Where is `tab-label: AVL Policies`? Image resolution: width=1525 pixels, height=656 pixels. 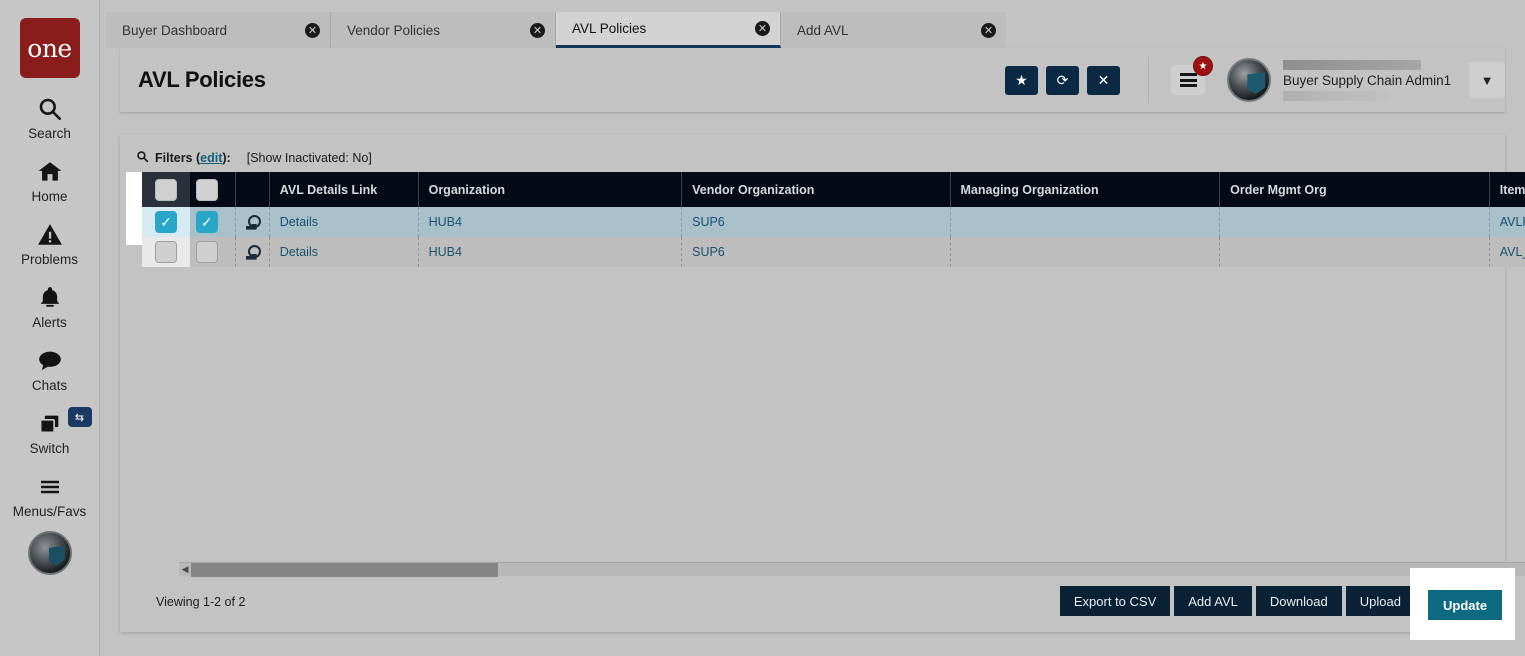
tab-label: AVL Policies is located at coordinates (609, 28).